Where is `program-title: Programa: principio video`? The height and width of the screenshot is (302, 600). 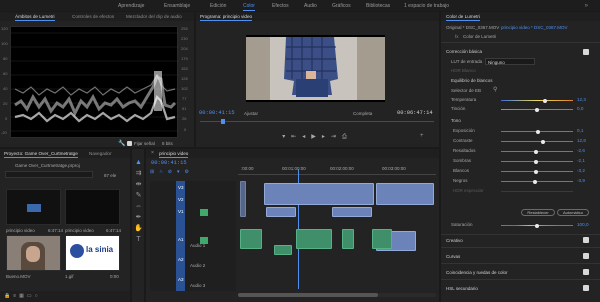 program-title: Programa: principio video is located at coordinates (226, 17).